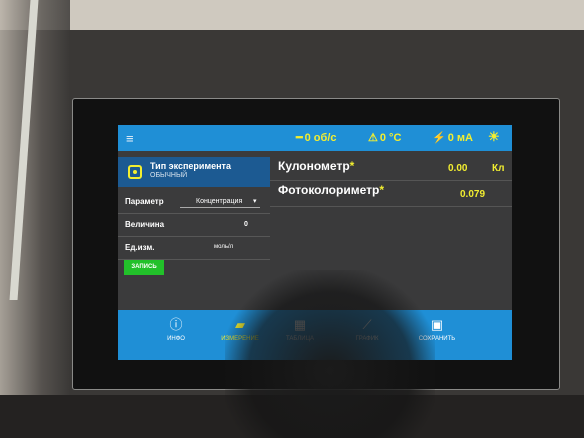 This screenshot has height=438, width=584. Describe the element at coordinates (473, 194) in the screenshot. I see `photocolorimeter-value: 0.079` at that location.